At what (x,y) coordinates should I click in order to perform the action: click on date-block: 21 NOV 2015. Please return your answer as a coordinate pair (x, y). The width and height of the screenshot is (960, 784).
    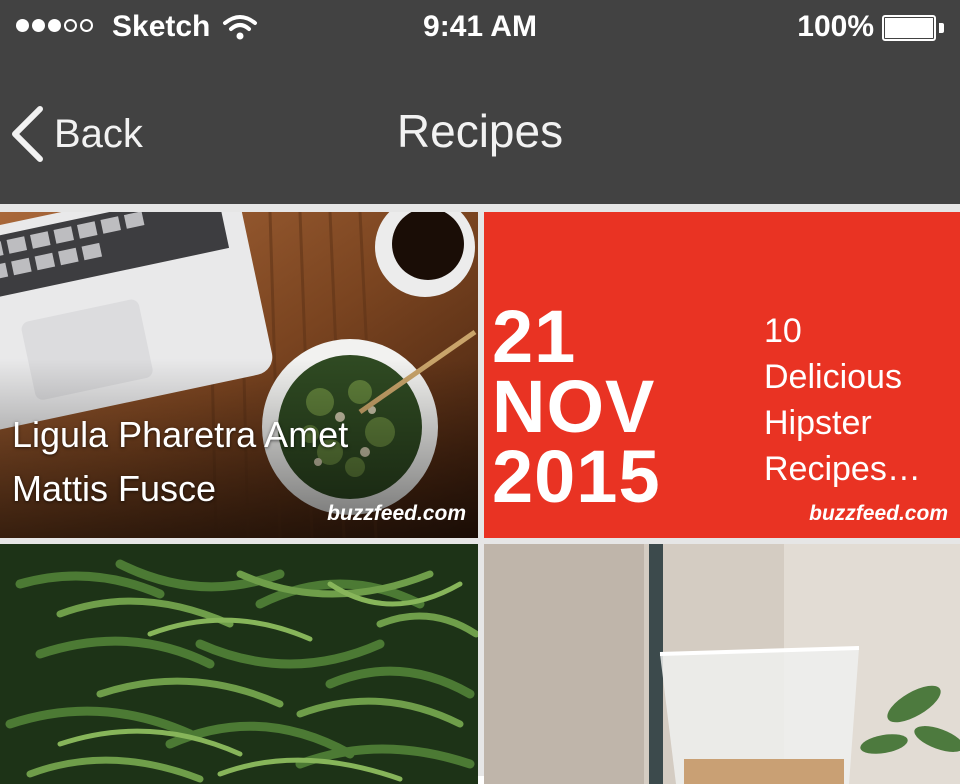
    Looking at the image, I should click on (576, 406).